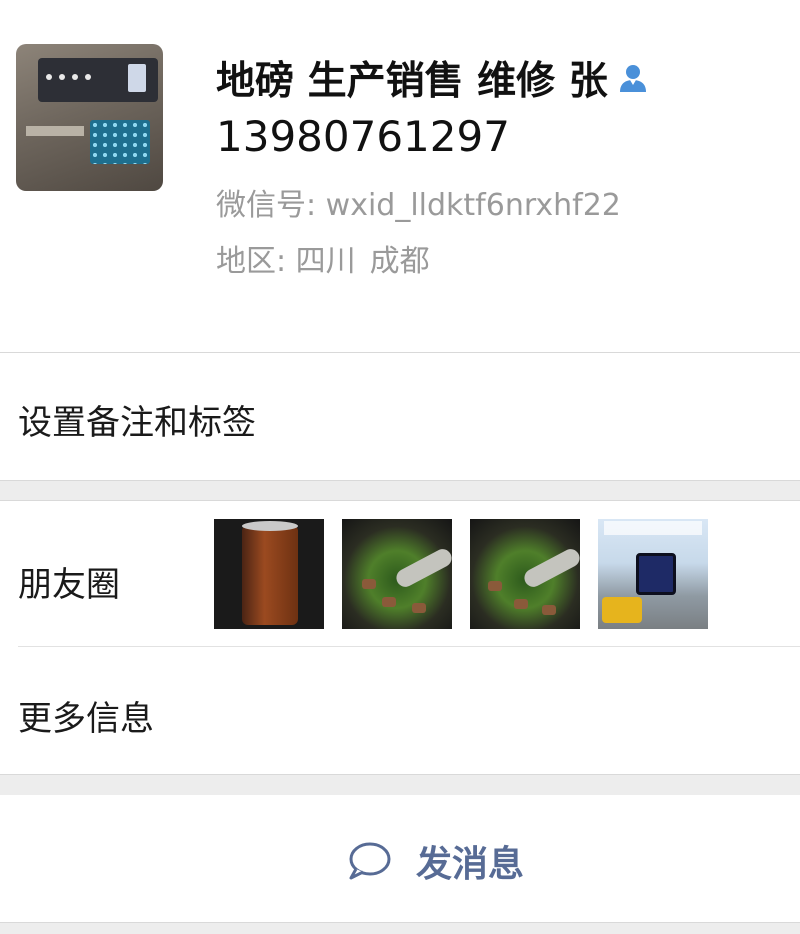 The height and width of the screenshot is (934, 800). Describe the element at coordinates (632, 78) in the screenshot. I see `user-icon` at that location.